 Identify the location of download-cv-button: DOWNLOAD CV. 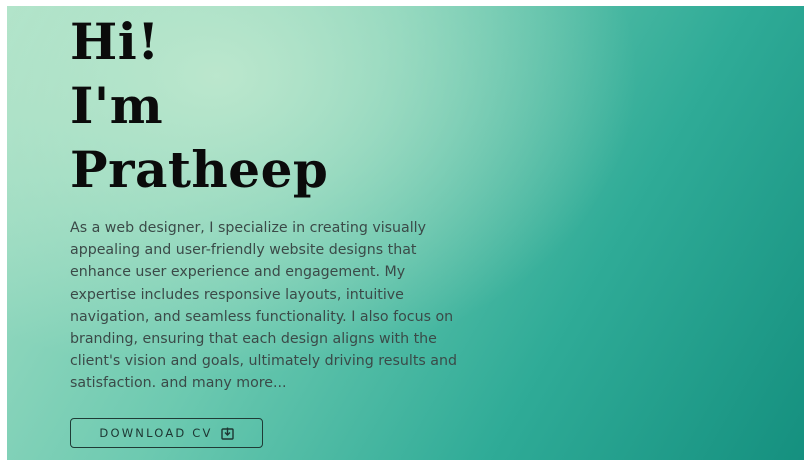
(166, 433).